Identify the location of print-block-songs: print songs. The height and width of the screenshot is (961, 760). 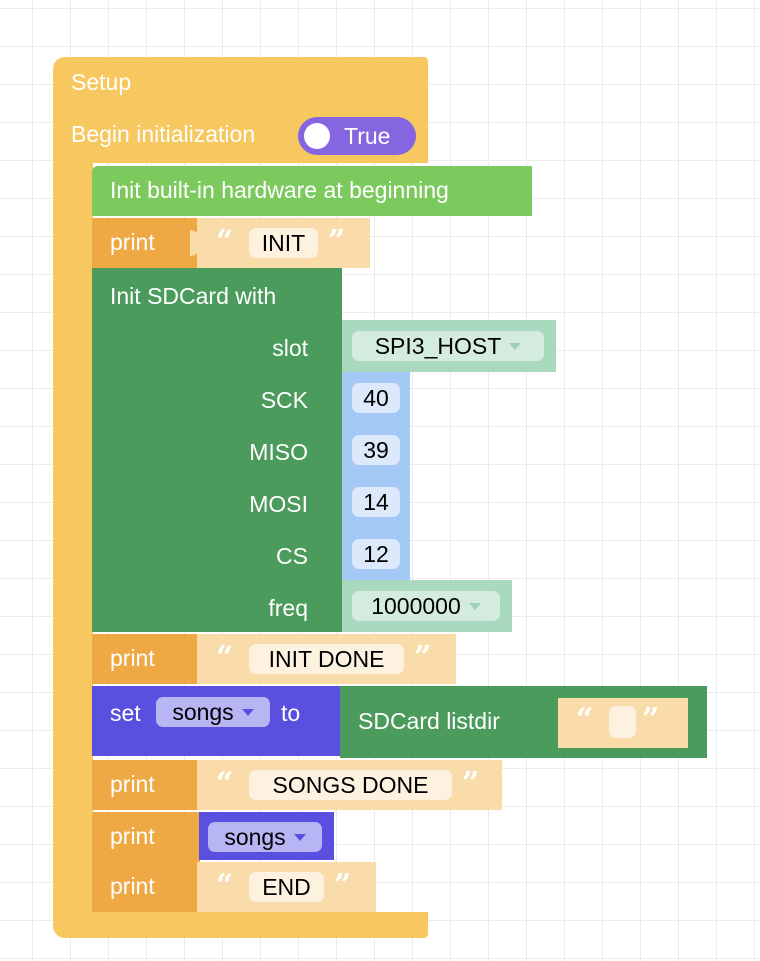
(214, 837).